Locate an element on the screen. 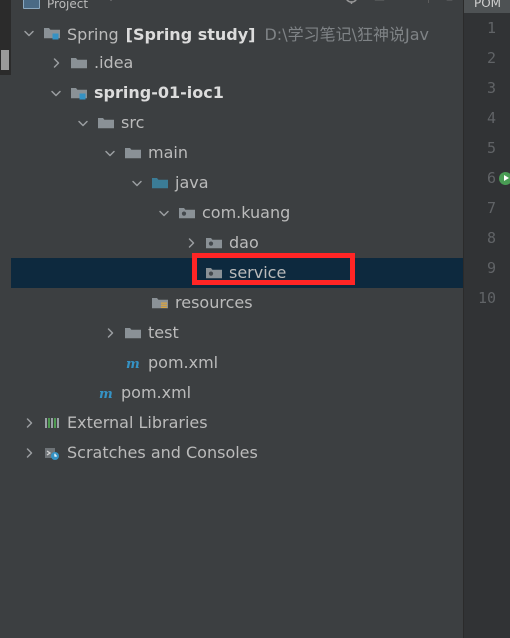  tree-node-label: com.kuang is located at coordinates (246, 212).